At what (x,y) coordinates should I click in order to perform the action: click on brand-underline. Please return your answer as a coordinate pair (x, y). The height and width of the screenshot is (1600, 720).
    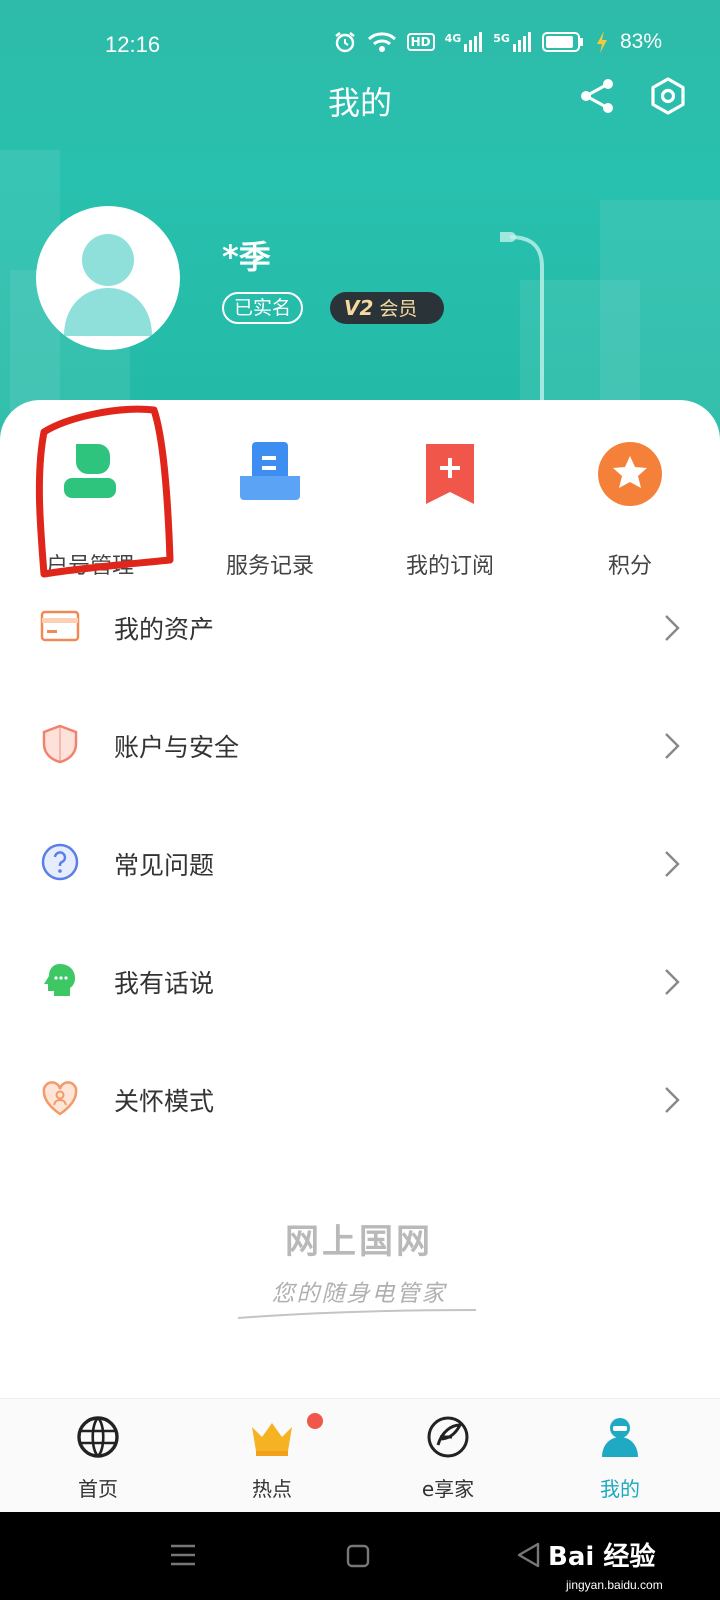
    Looking at the image, I should click on (357, 1314).